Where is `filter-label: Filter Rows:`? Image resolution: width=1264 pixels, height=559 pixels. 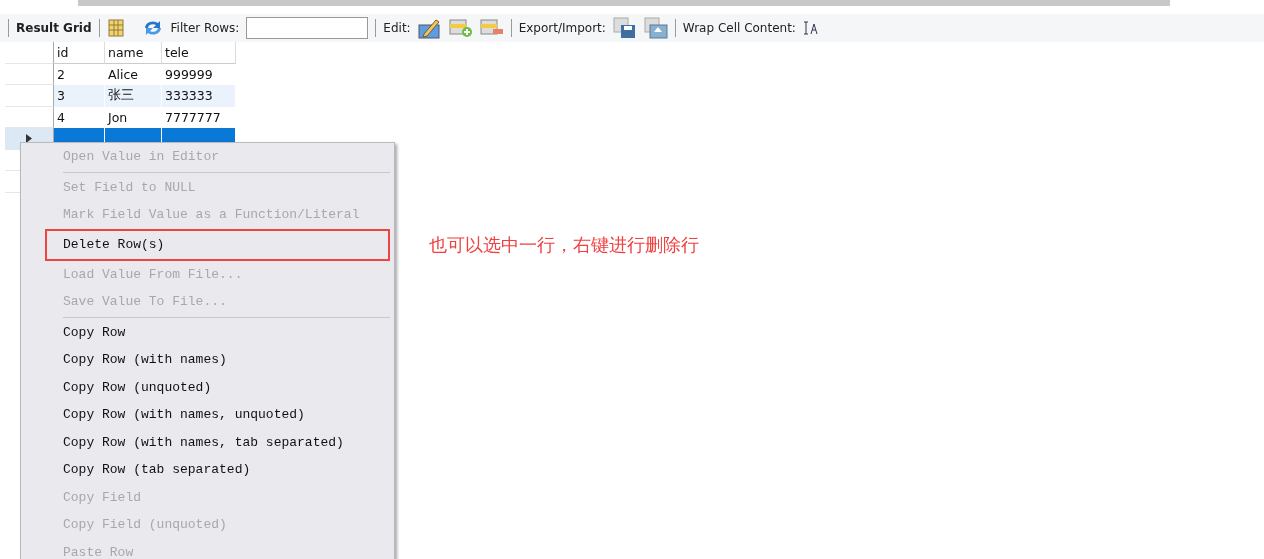
filter-label: Filter Rows: is located at coordinates (205, 28).